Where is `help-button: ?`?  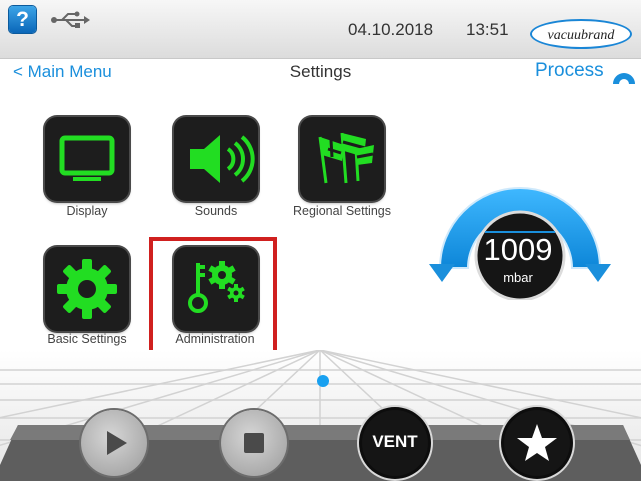 help-button: ? is located at coordinates (22, 19).